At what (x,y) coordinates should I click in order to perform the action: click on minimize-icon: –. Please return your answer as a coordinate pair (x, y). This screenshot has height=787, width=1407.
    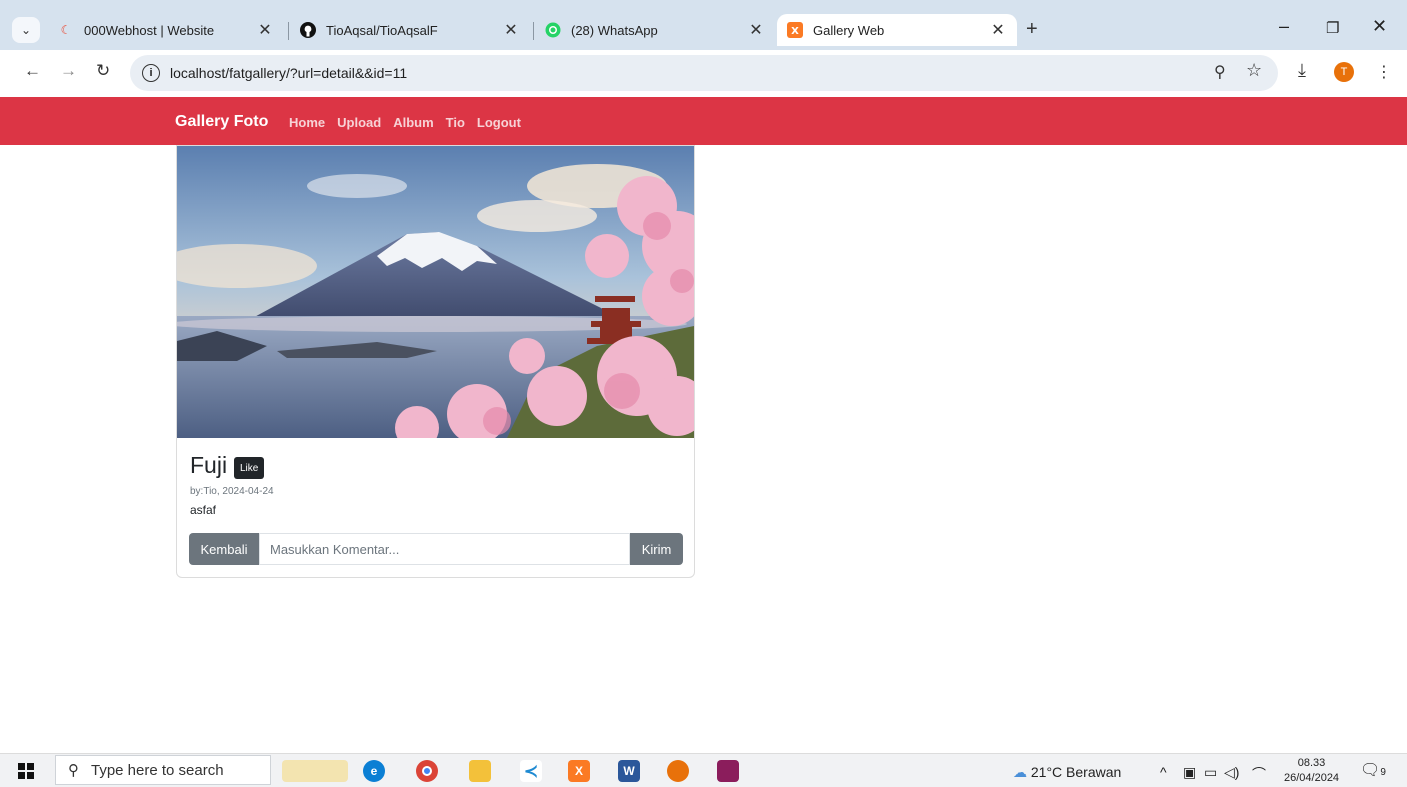
    Looking at the image, I should click on (1284, 26).